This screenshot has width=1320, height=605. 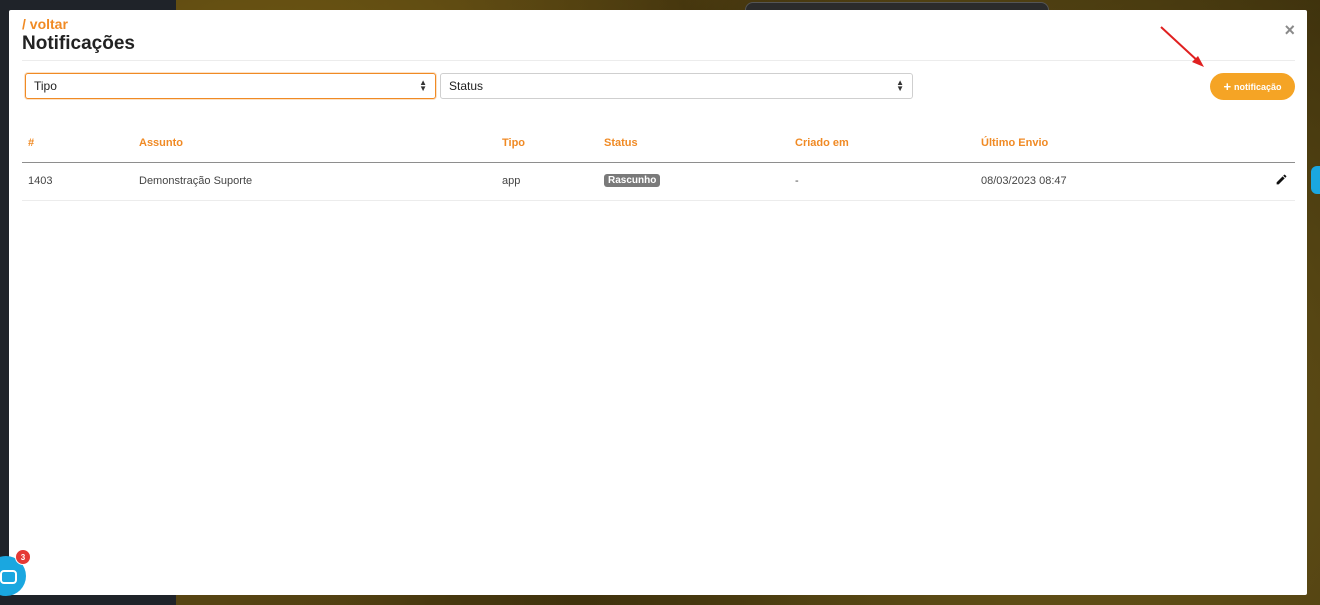 What do you see at coordinates (822, 143) in the screenshot?
I see `column-header-created: Criado em` at bounding box center [822, 143].